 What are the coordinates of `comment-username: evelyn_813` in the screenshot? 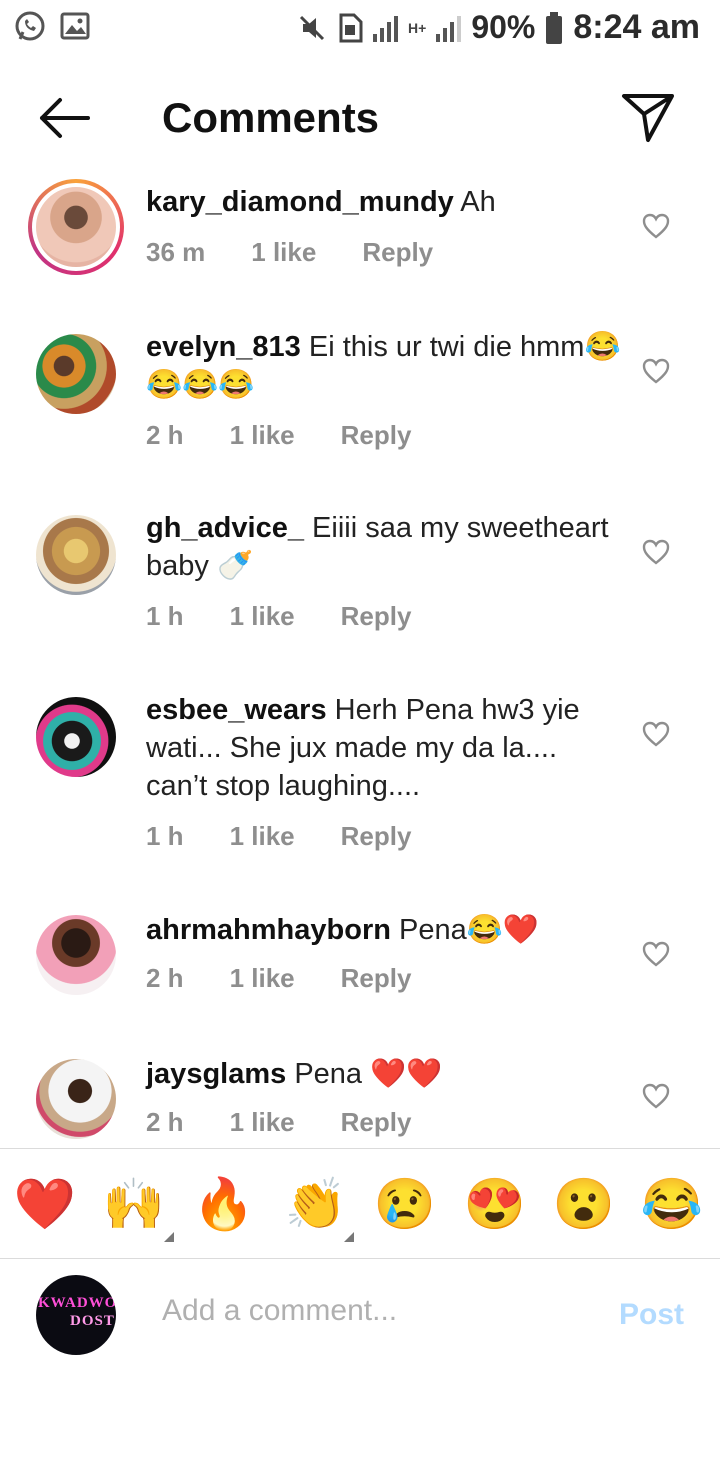 It's located at (223, 347).